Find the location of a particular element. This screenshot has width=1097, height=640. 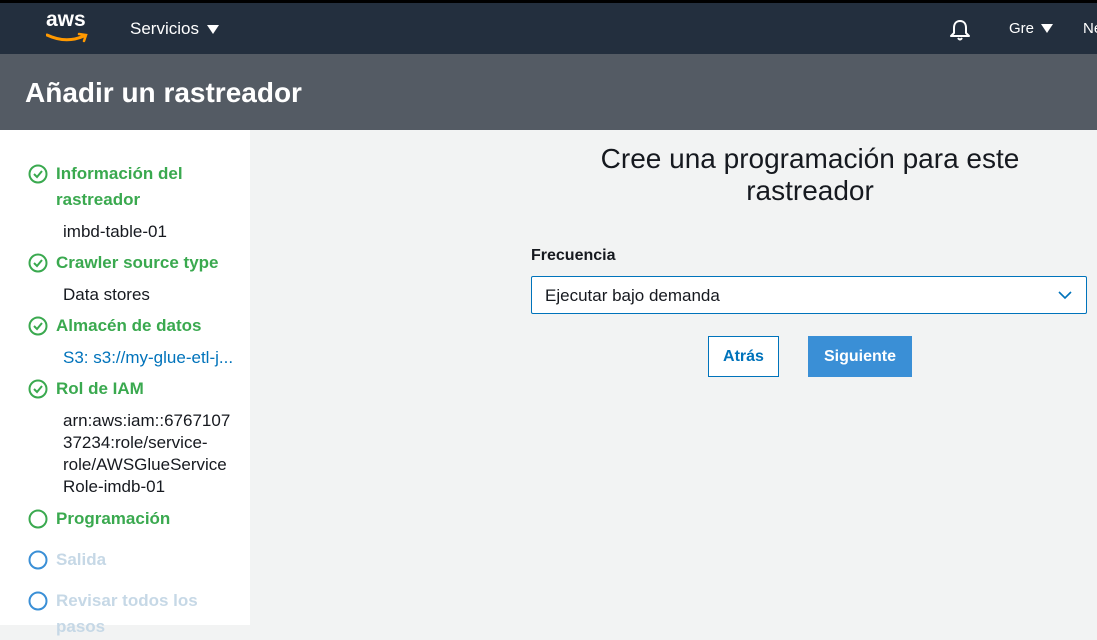

step-label: Rol de IAM is located at coordinates (100, 388).